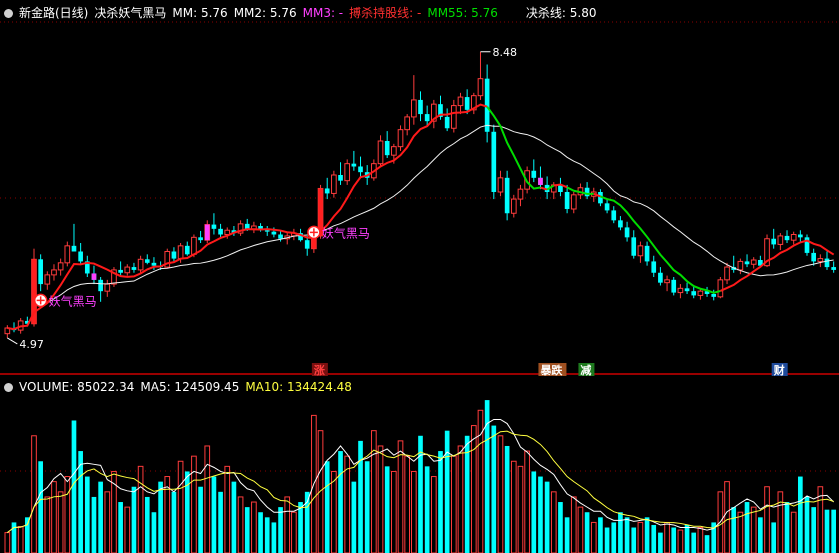 This screenshot has height=553, width=839. I want to click on bottom-tag: 财, so click(779, 370).